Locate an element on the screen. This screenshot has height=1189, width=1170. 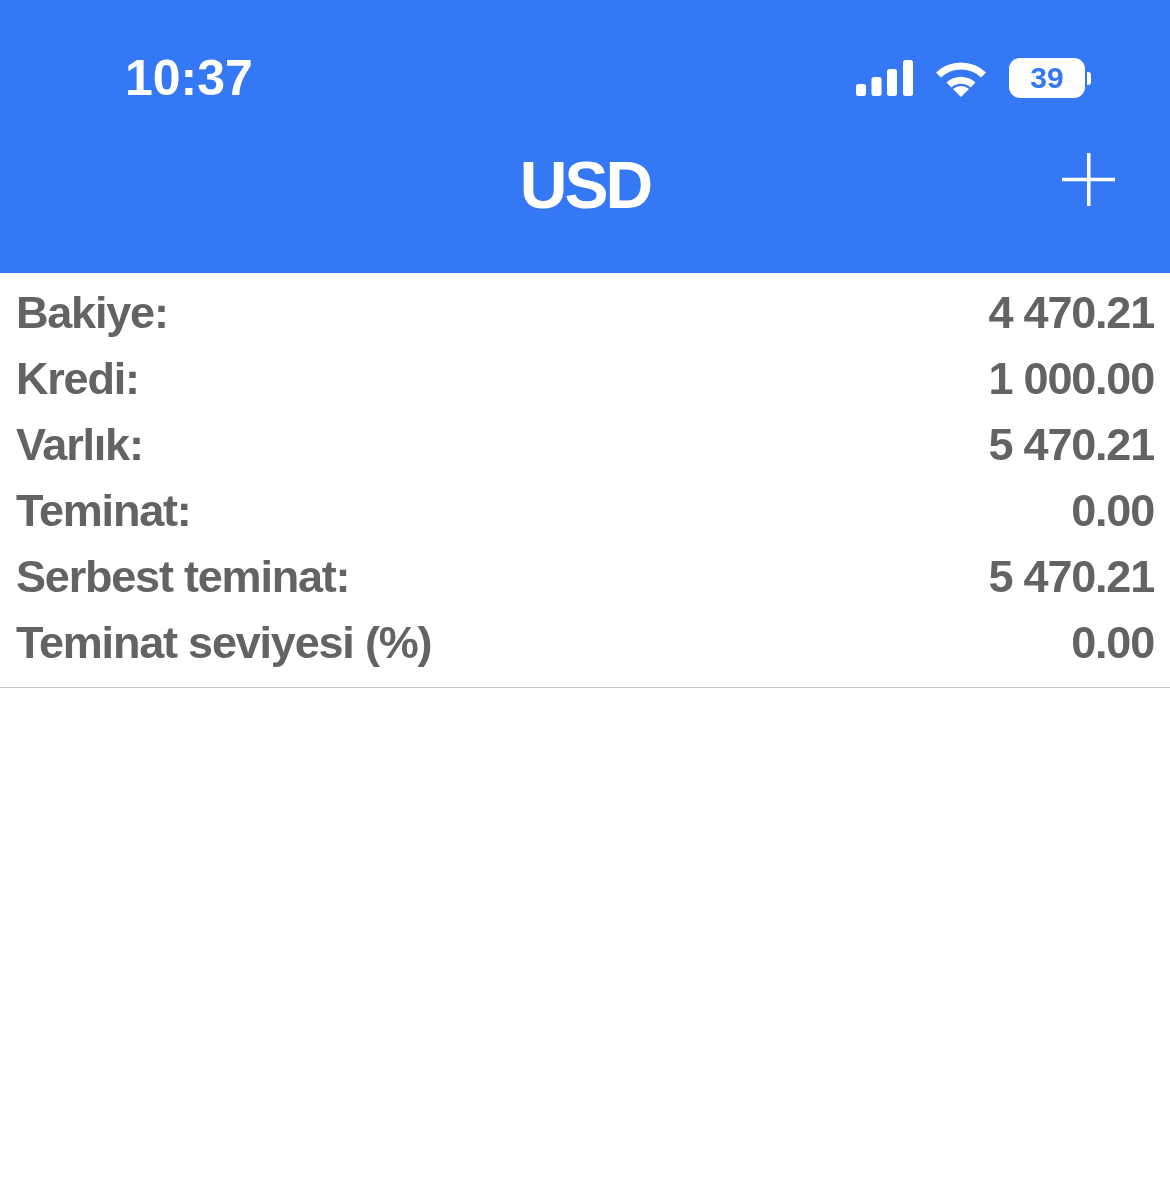
account-value: 4 470.21 is located at coordinates (1071, 313).